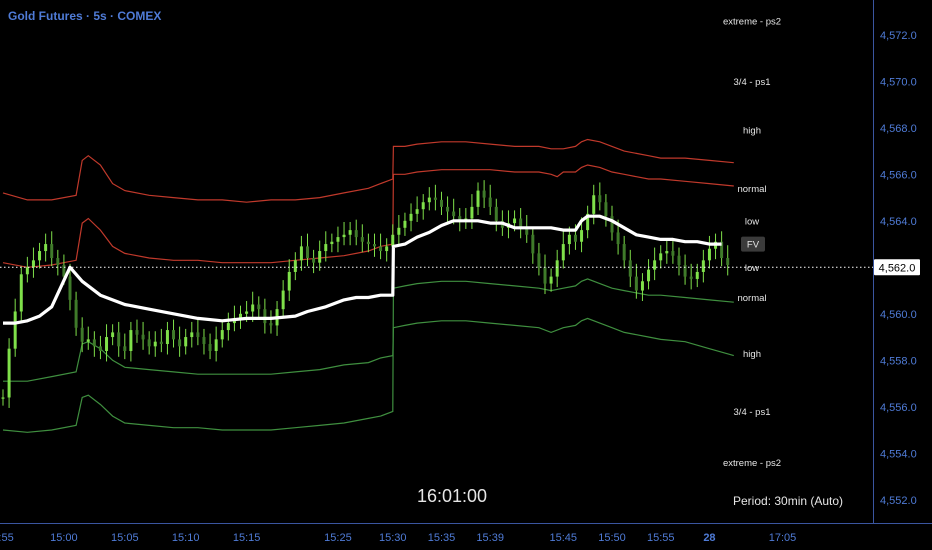 Image resolution: width=932 pixels, height=550 pixels. Describe the element at coordinates (752, 82) in the screenshot. I see `band-label-1: 3/4 - ps1` at that location.